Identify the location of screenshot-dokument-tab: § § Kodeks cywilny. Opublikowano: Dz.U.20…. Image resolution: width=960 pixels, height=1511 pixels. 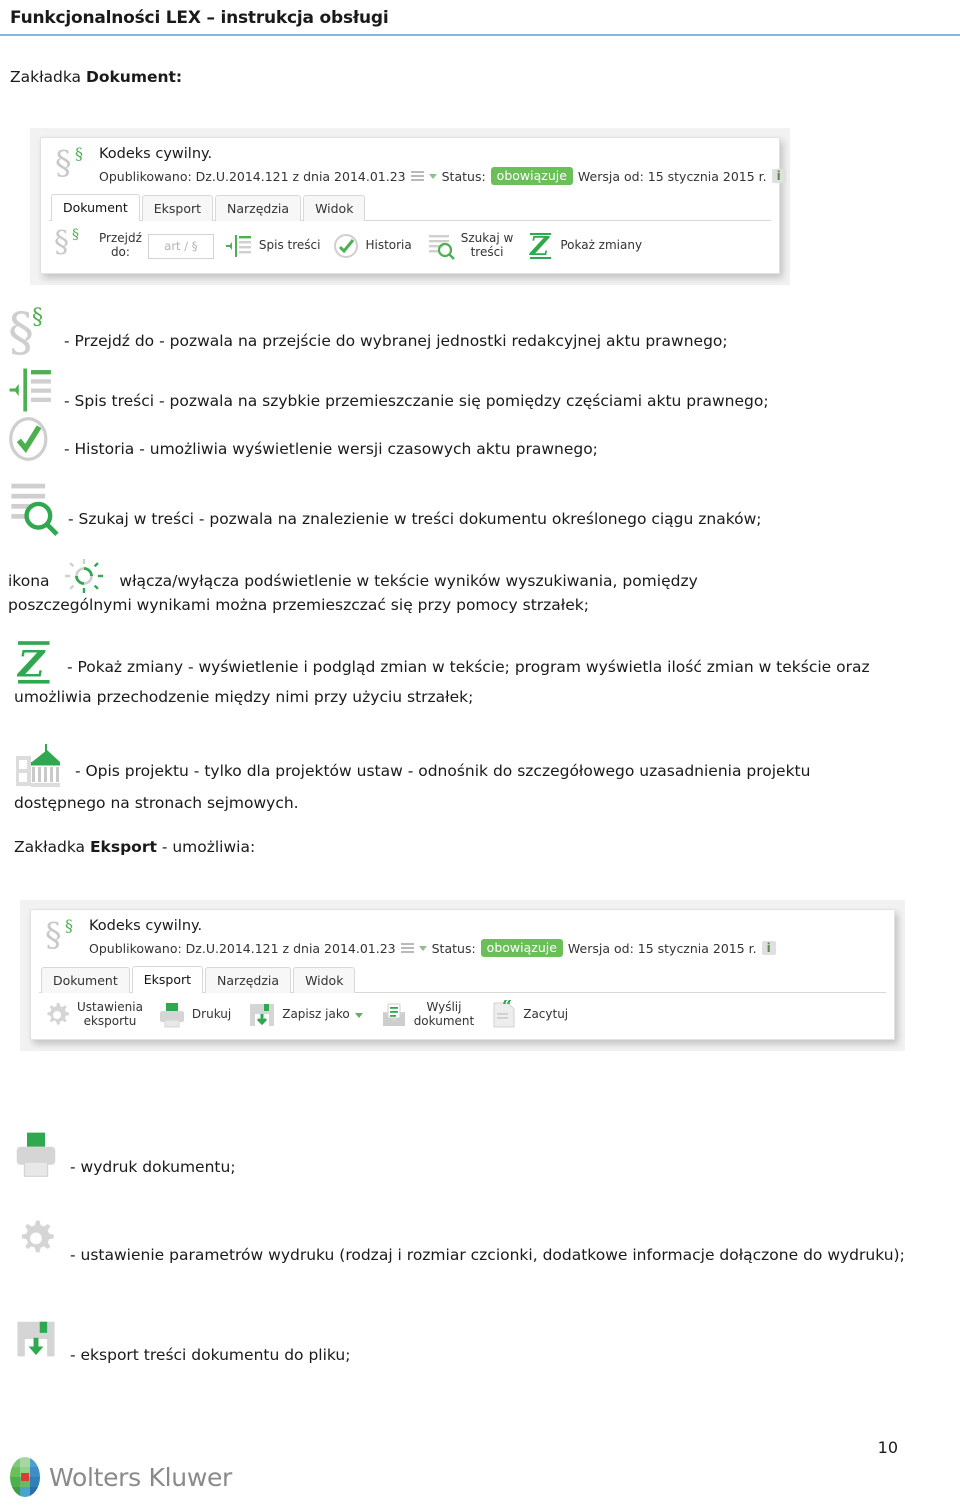
(410, 206).